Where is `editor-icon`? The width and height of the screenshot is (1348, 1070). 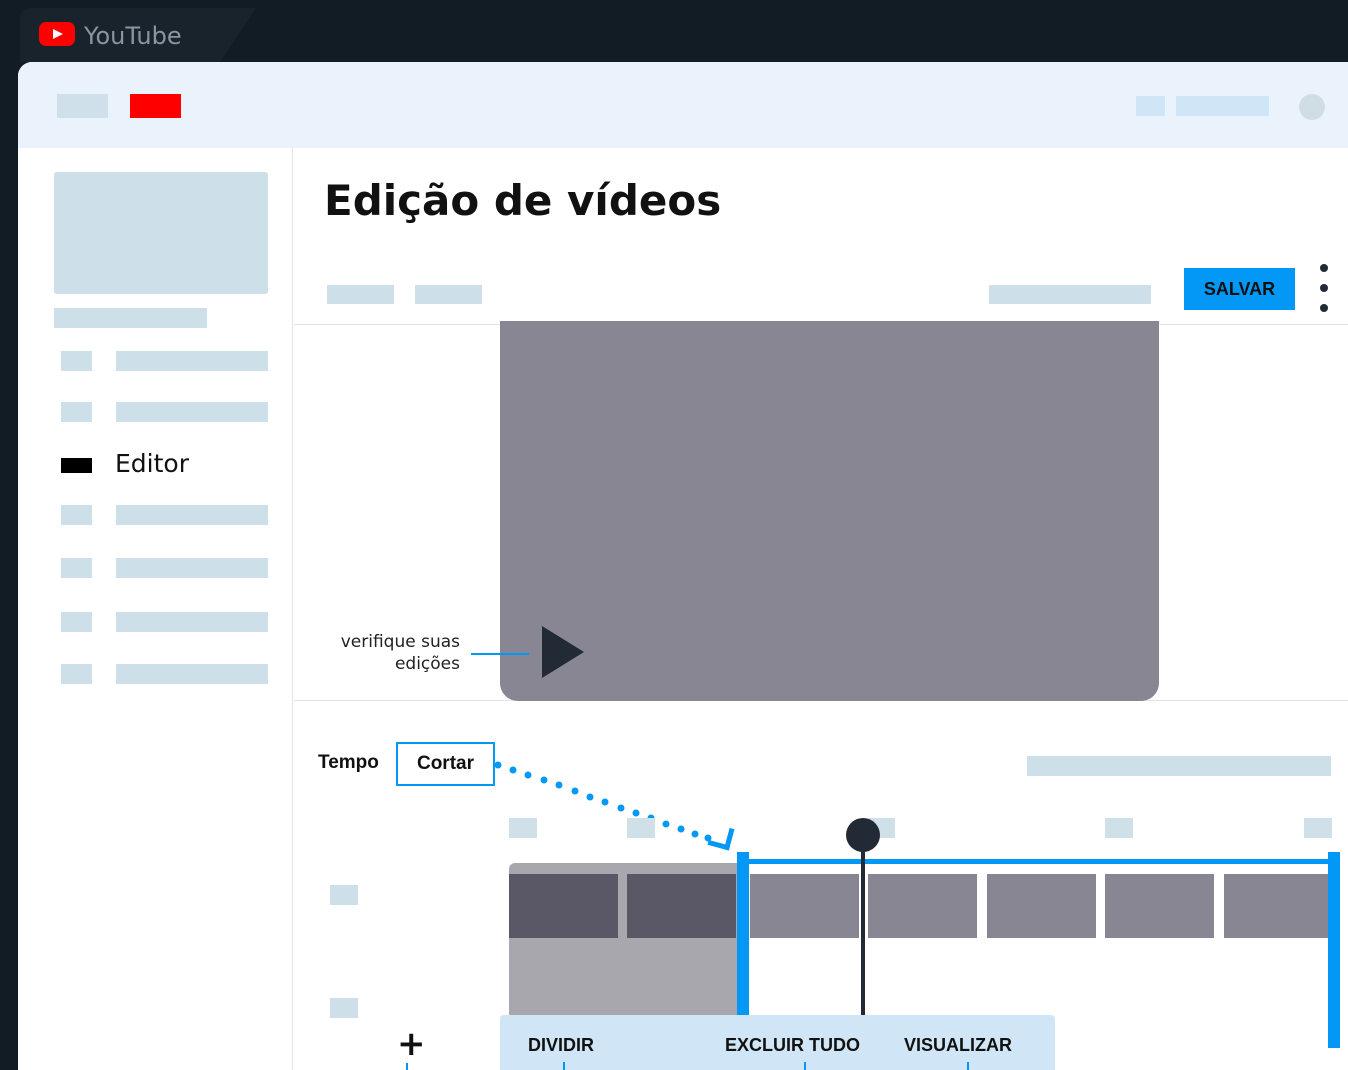 editor-icon is located at coordinates (76, 465).